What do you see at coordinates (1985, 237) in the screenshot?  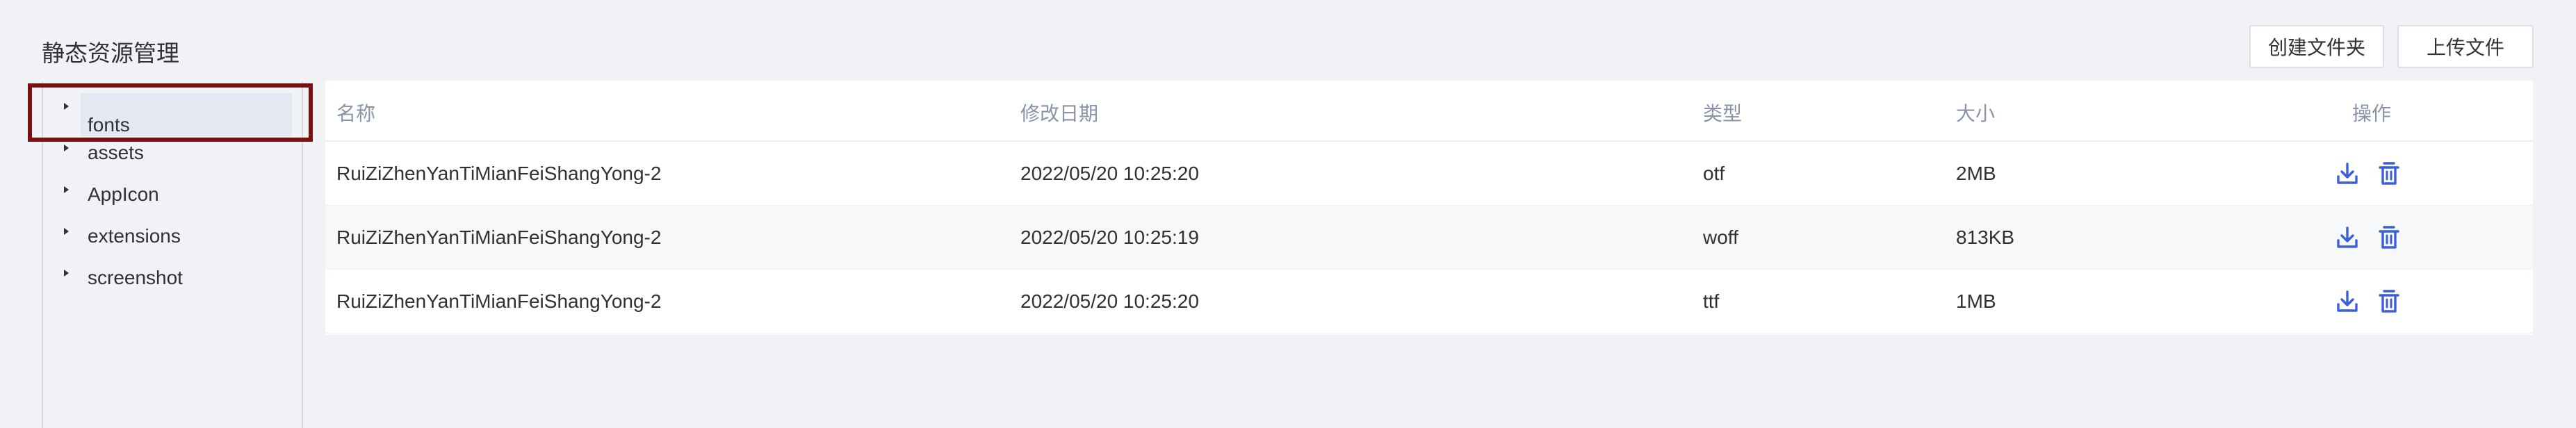 I see `file-size: 813KB` at bounding box center [1985, 237].